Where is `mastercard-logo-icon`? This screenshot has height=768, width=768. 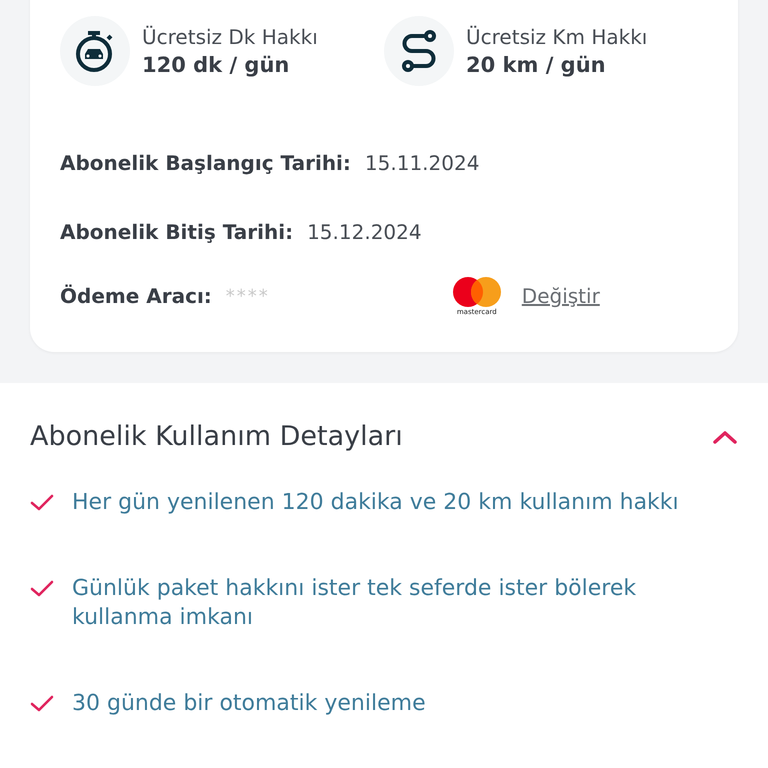 mastercard-logo-icon is located at coordinates (477, 292).